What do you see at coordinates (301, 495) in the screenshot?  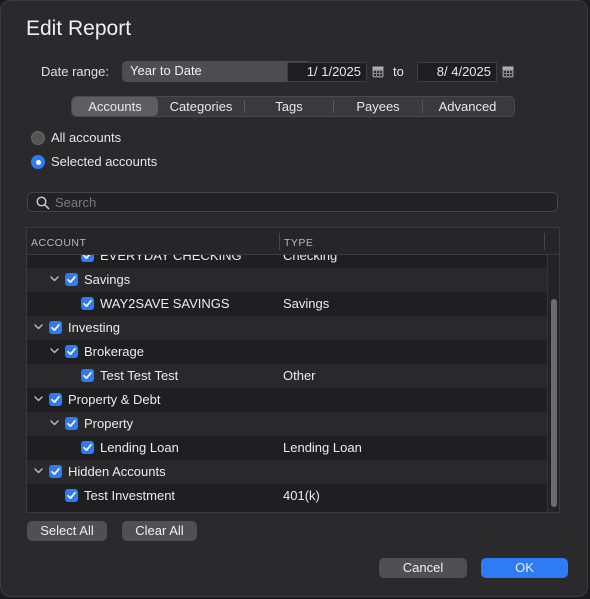 I see `account-type: 401(k)` at bounding box center [301, 495].